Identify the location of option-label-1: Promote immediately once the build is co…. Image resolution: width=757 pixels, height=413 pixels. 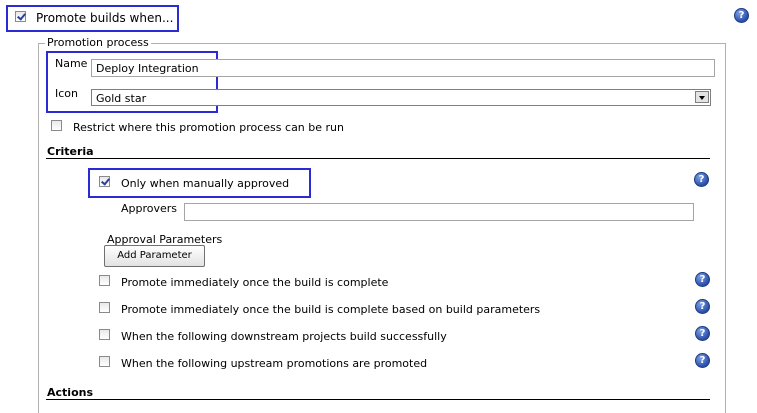
(255, 282).